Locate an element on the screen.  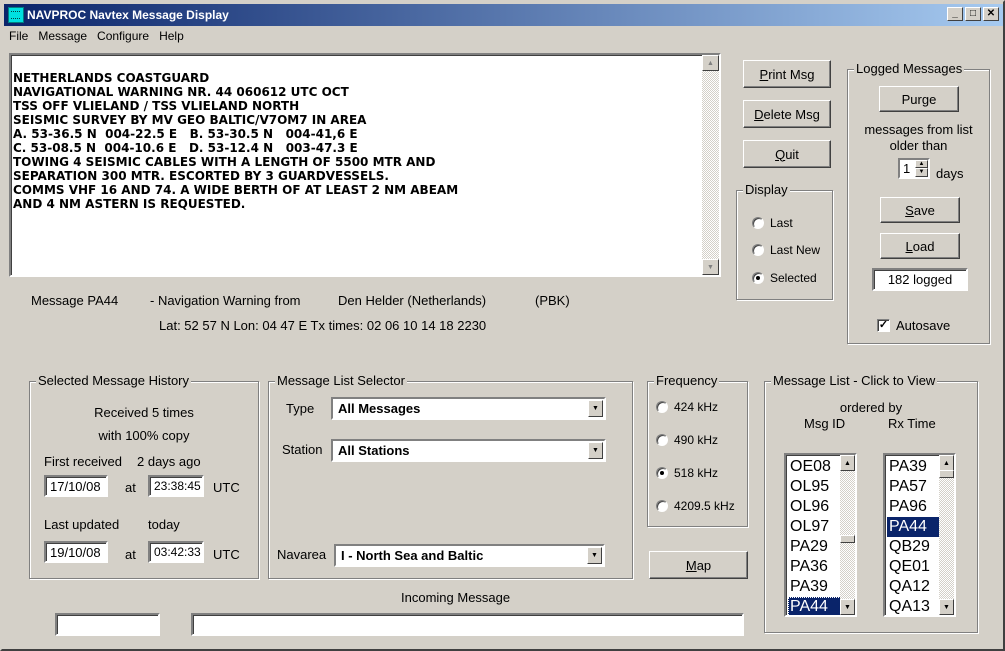
close-button: ✕ is located at coordinates (991, 14).